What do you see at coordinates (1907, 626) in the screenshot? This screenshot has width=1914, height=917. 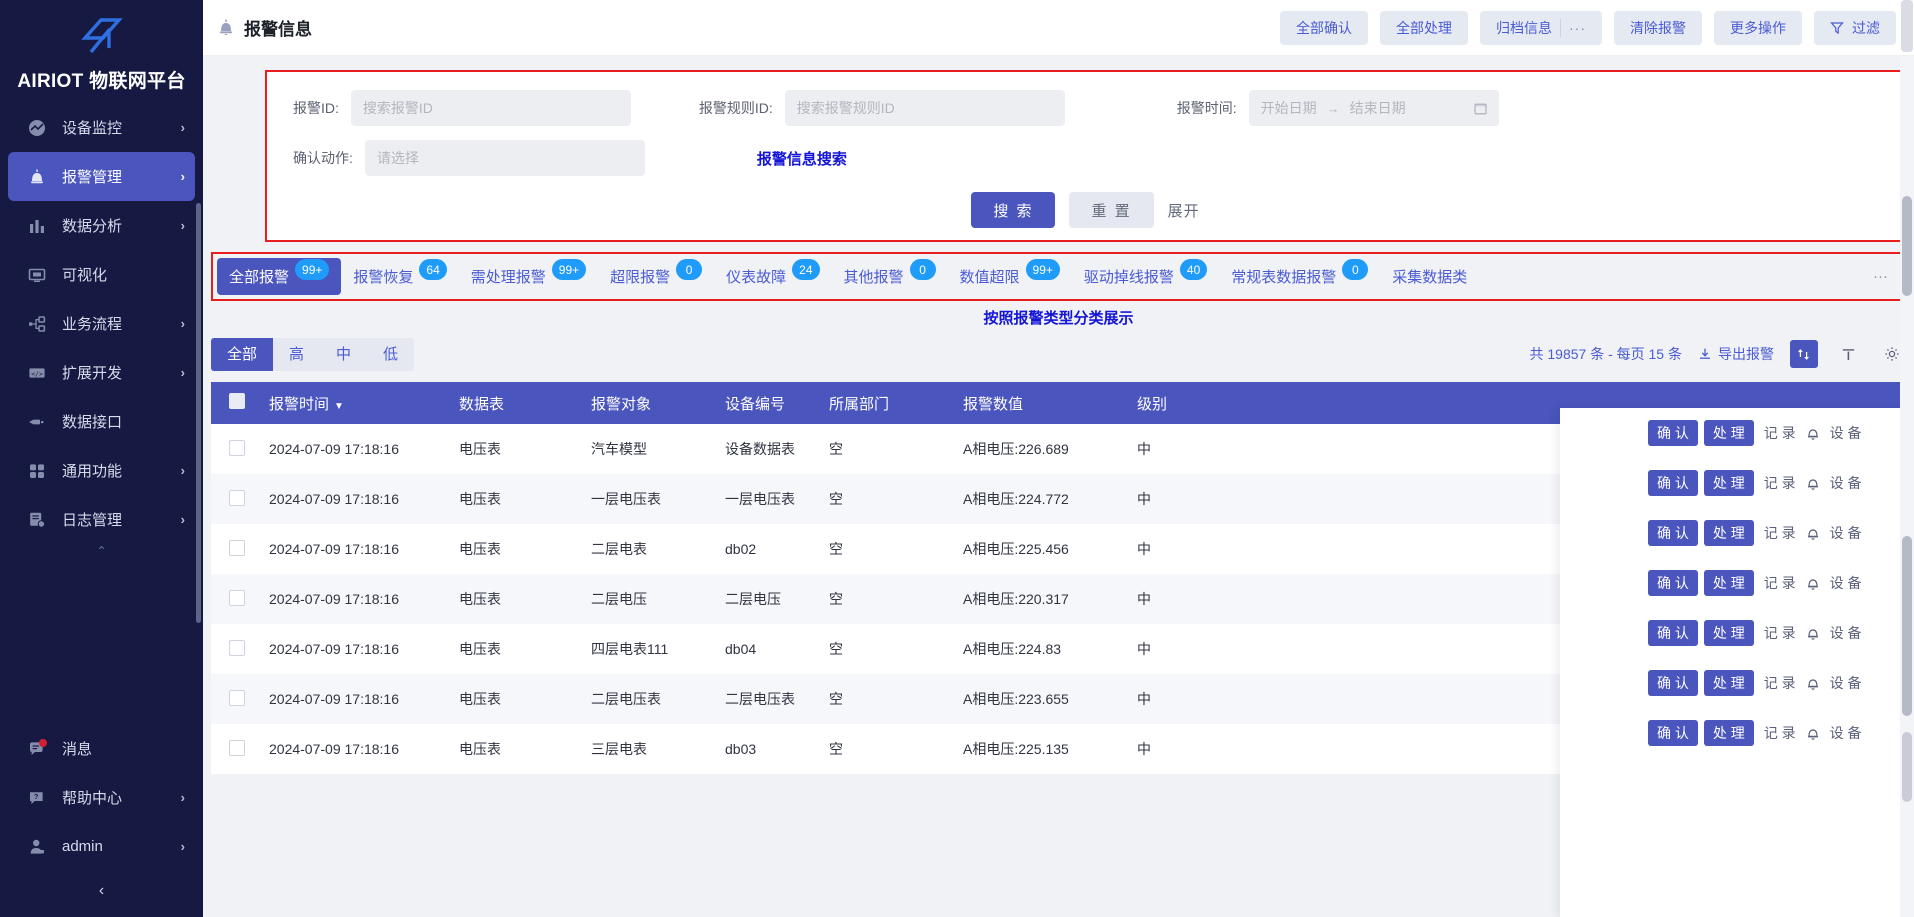 I see `table-scrollbar-thumb` at bounding box center [1907, 626].